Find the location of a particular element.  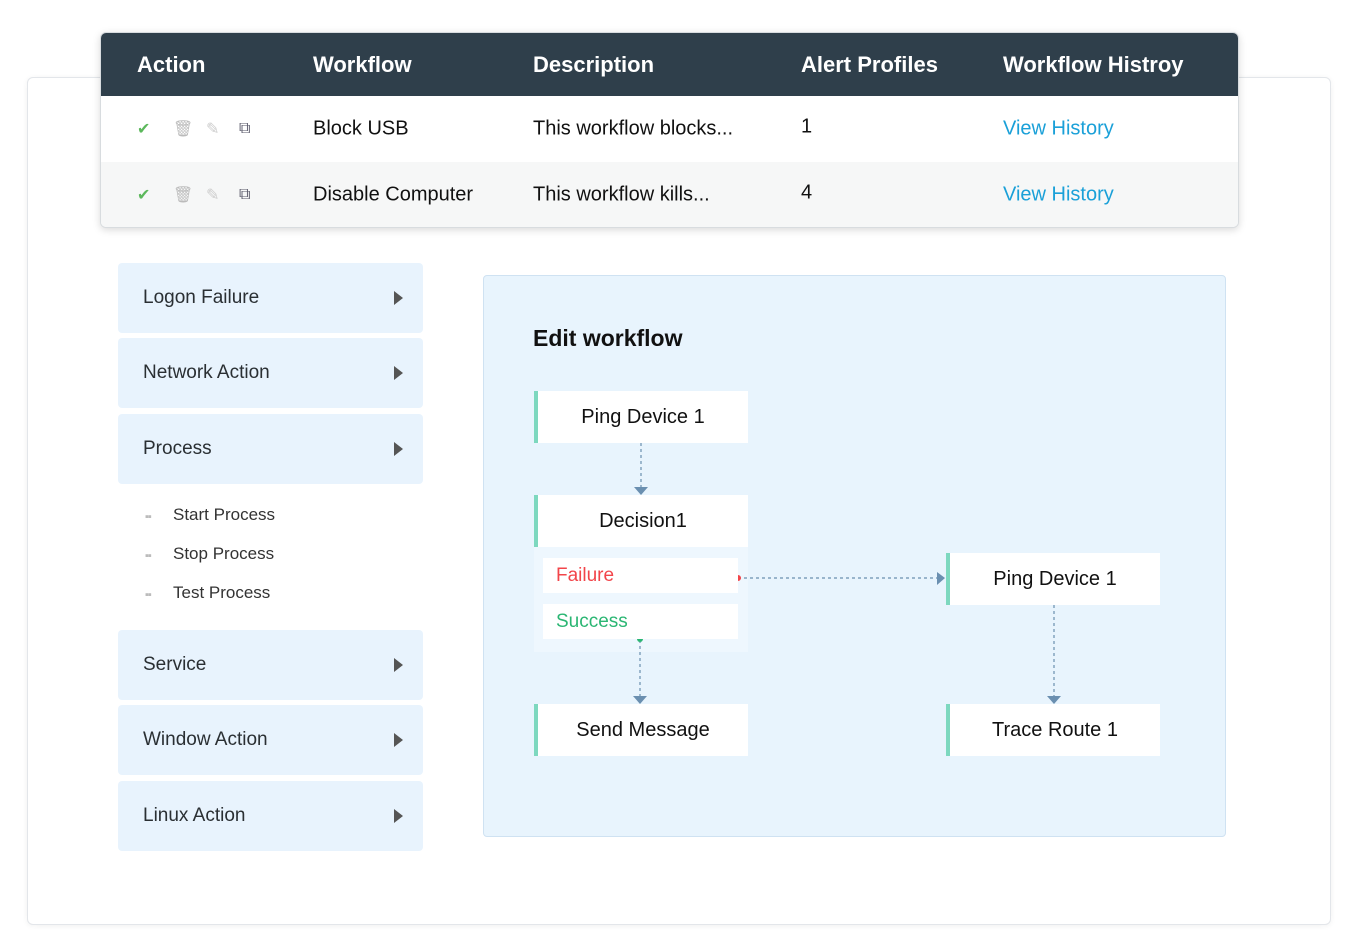

node-trace-route-1: Trace Route 1 is located at coordinates (1053, 730).